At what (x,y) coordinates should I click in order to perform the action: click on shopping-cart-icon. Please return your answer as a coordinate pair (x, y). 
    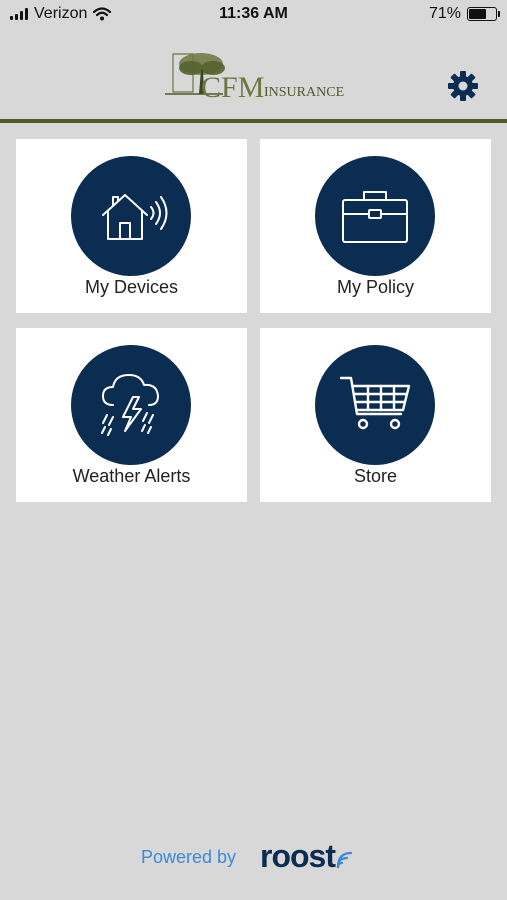
    Looking at the image, I should click on (375, 403).